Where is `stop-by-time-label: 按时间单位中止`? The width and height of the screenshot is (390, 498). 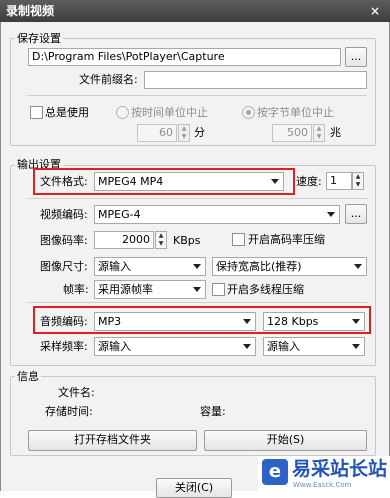 stop-by-time-label: 按时间单位中止 is located at coordinates (169, 112).